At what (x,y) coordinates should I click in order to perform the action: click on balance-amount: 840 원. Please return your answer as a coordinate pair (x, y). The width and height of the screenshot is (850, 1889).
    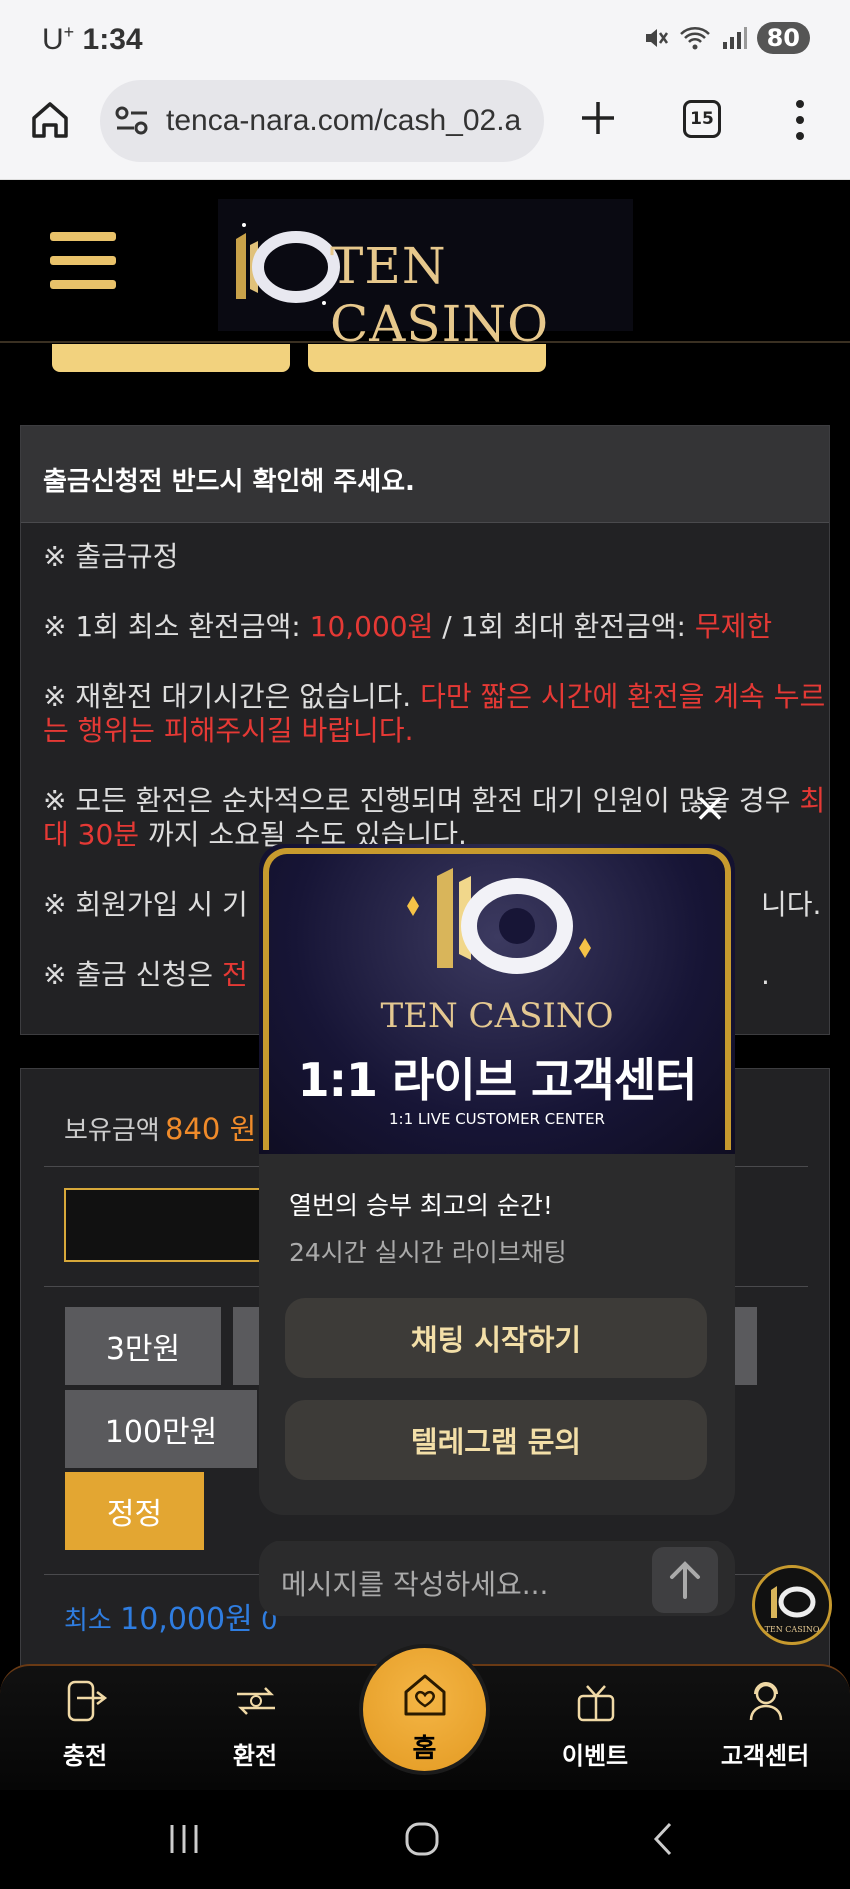
    Looking at the image, I should click on (211, 1129).